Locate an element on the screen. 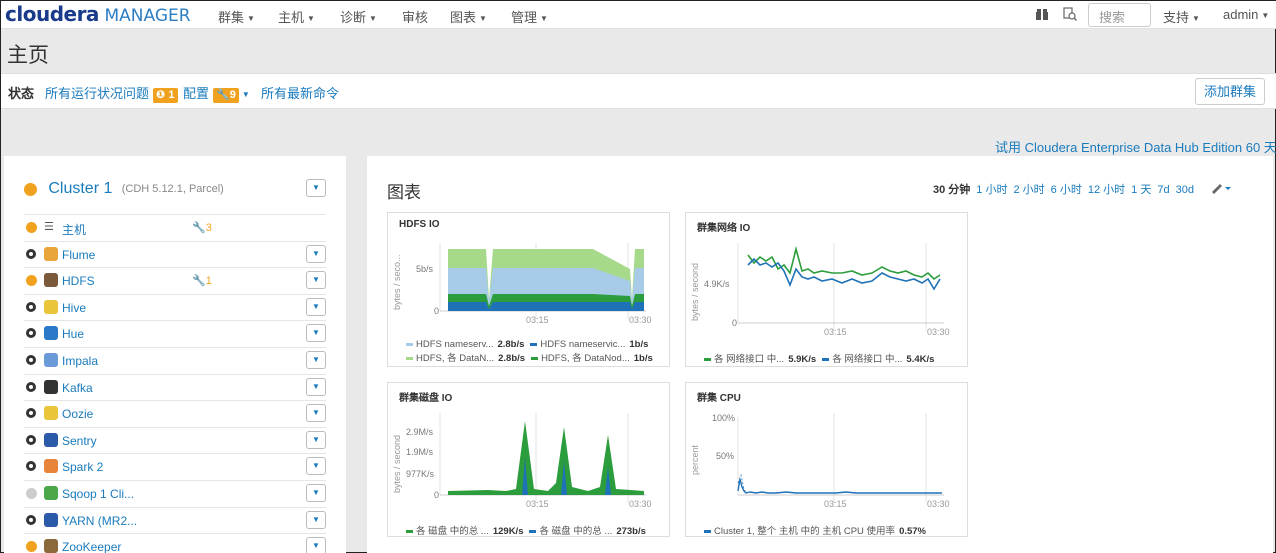 The width and height of the screenshot is (1276, 553). service-row: ZooKeeper ▼ is located at coordinates (175, 543).